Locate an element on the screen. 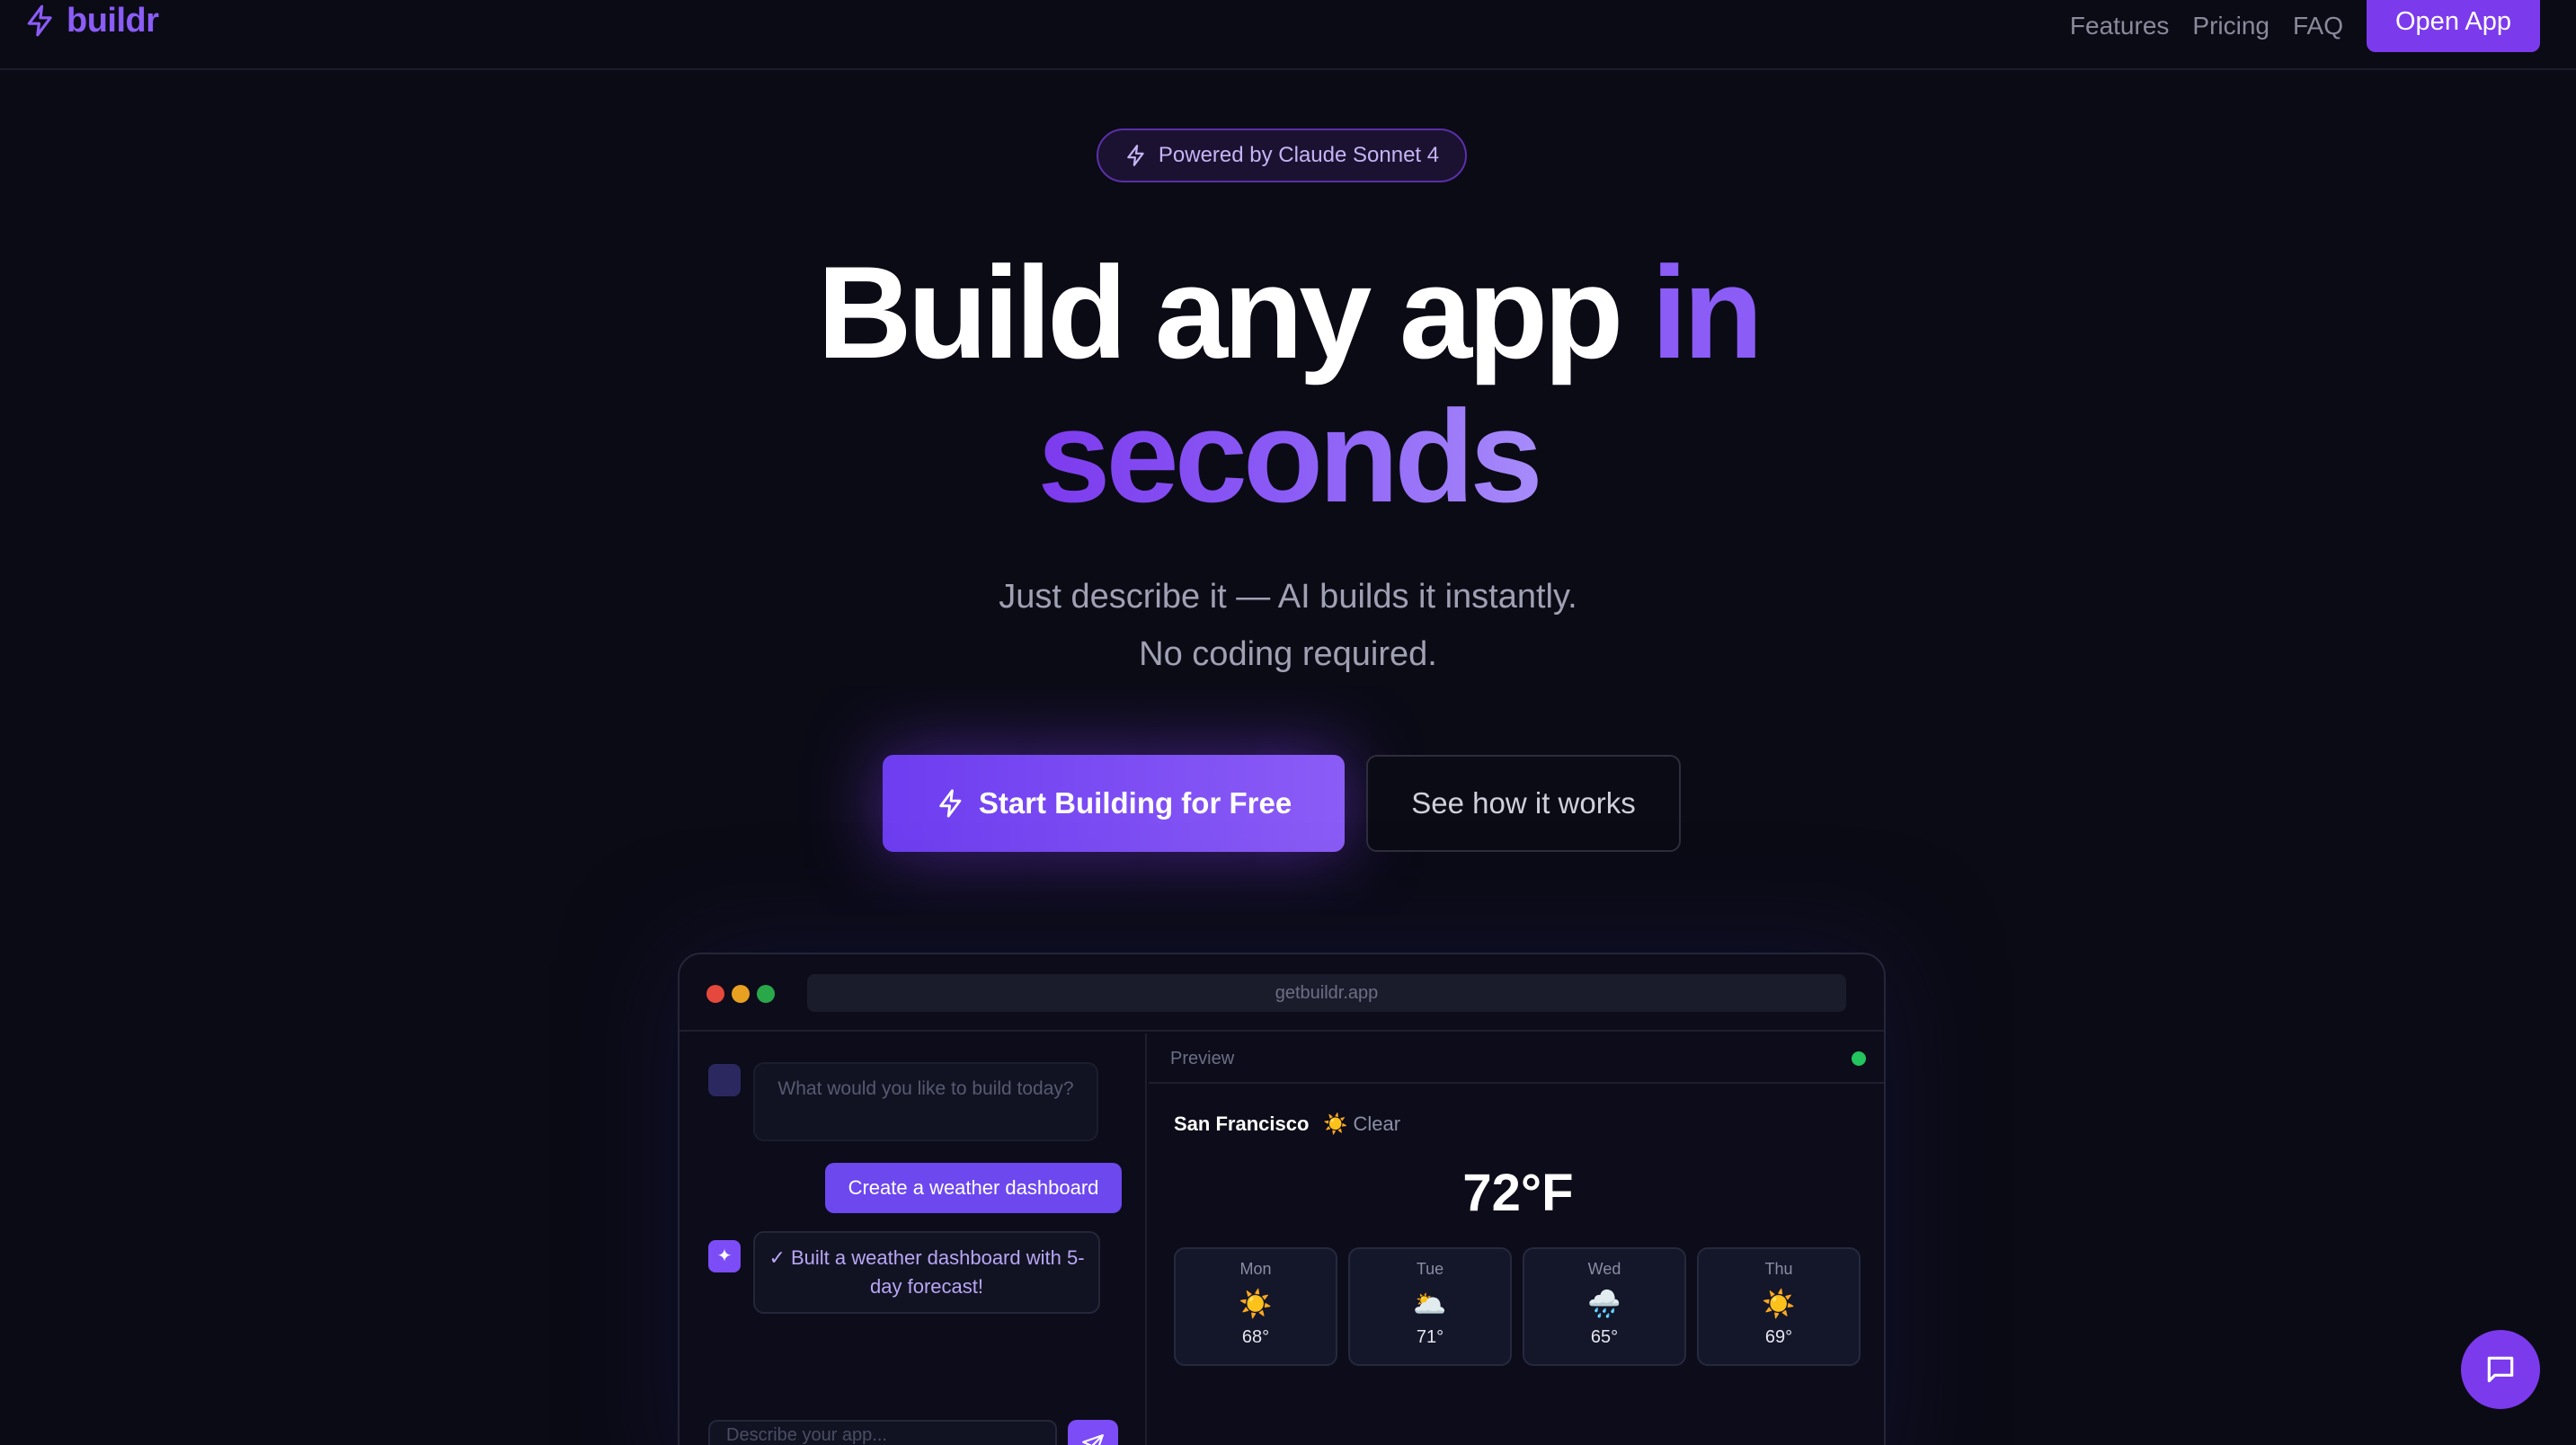 The width and height of the screenshot is (2576, 1445). preview-header: Preview is located at coordinates (1516, 1058).